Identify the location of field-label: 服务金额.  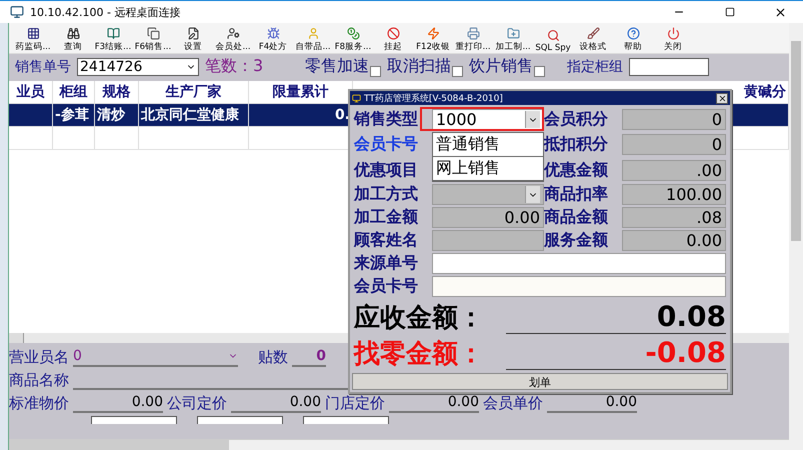
(576, 240).